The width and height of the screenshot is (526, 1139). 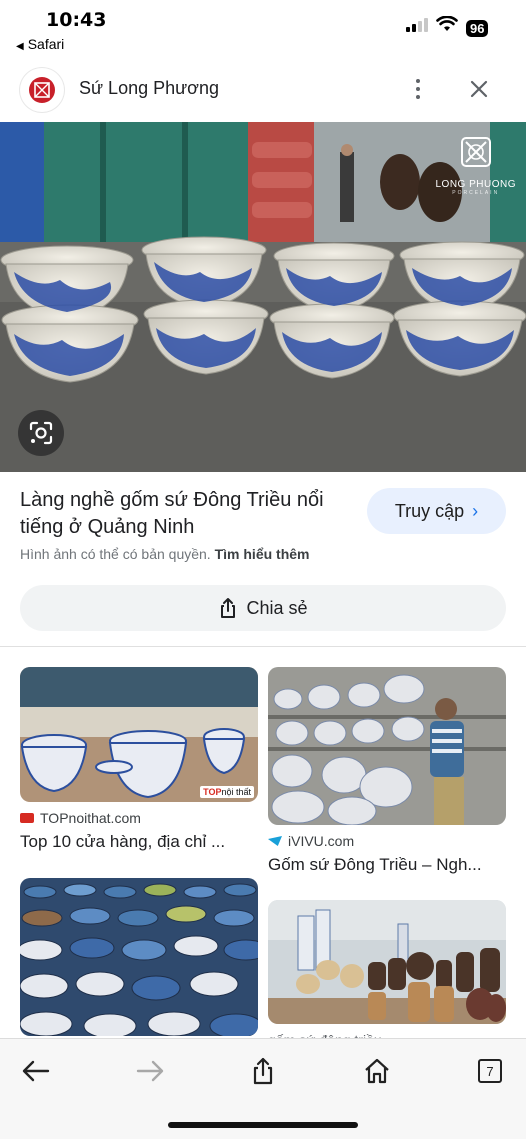 I want to click on more-options-icon, so click(x=418, y=89).